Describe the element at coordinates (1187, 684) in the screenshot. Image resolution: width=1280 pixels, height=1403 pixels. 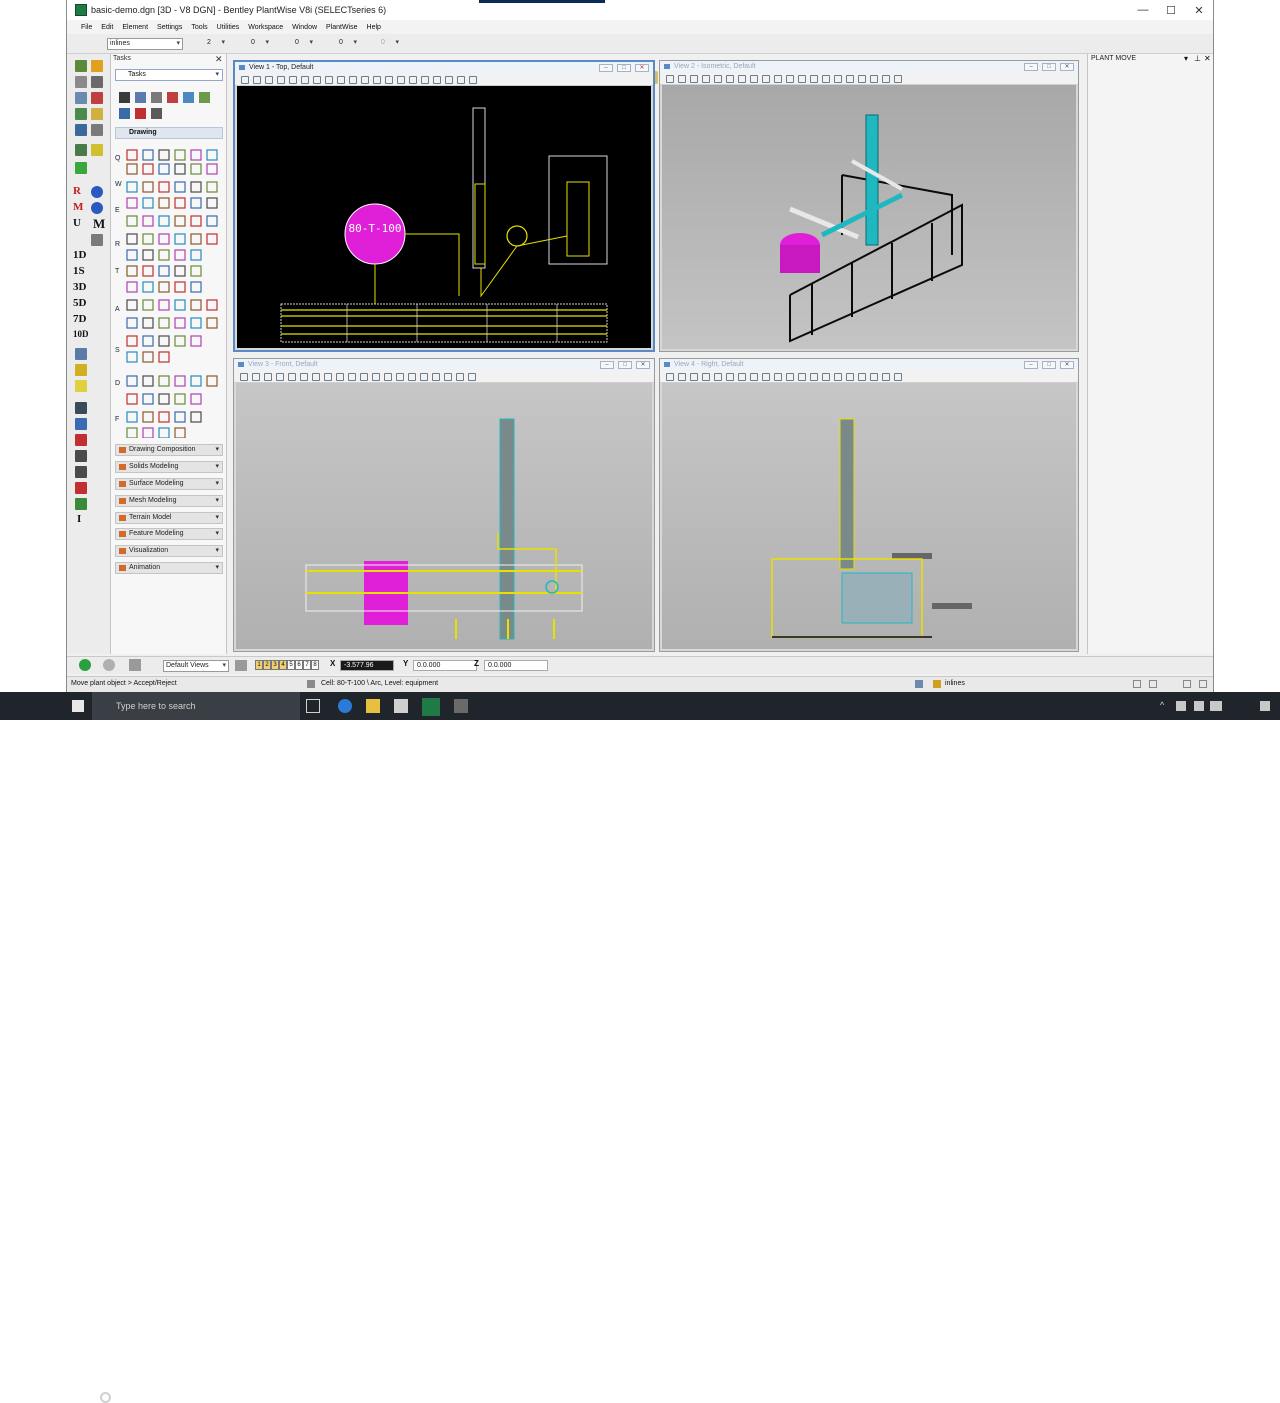
I see `status-icon-c` at that location.